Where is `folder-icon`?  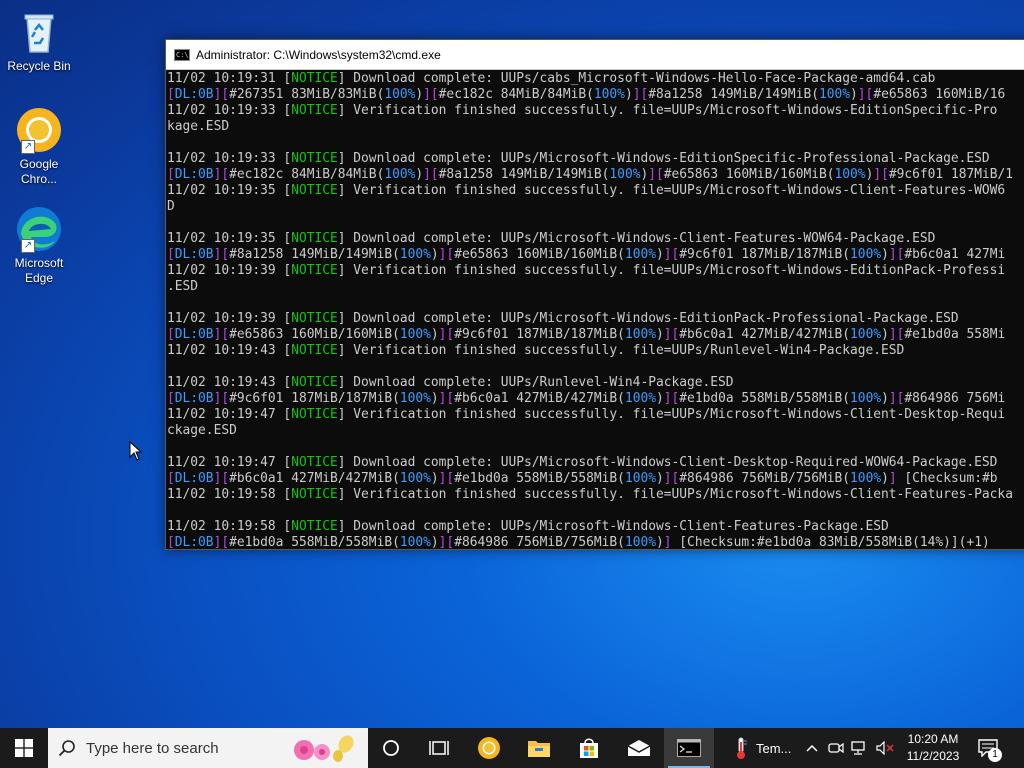 folder-icon is located at coordinates (539, 749).